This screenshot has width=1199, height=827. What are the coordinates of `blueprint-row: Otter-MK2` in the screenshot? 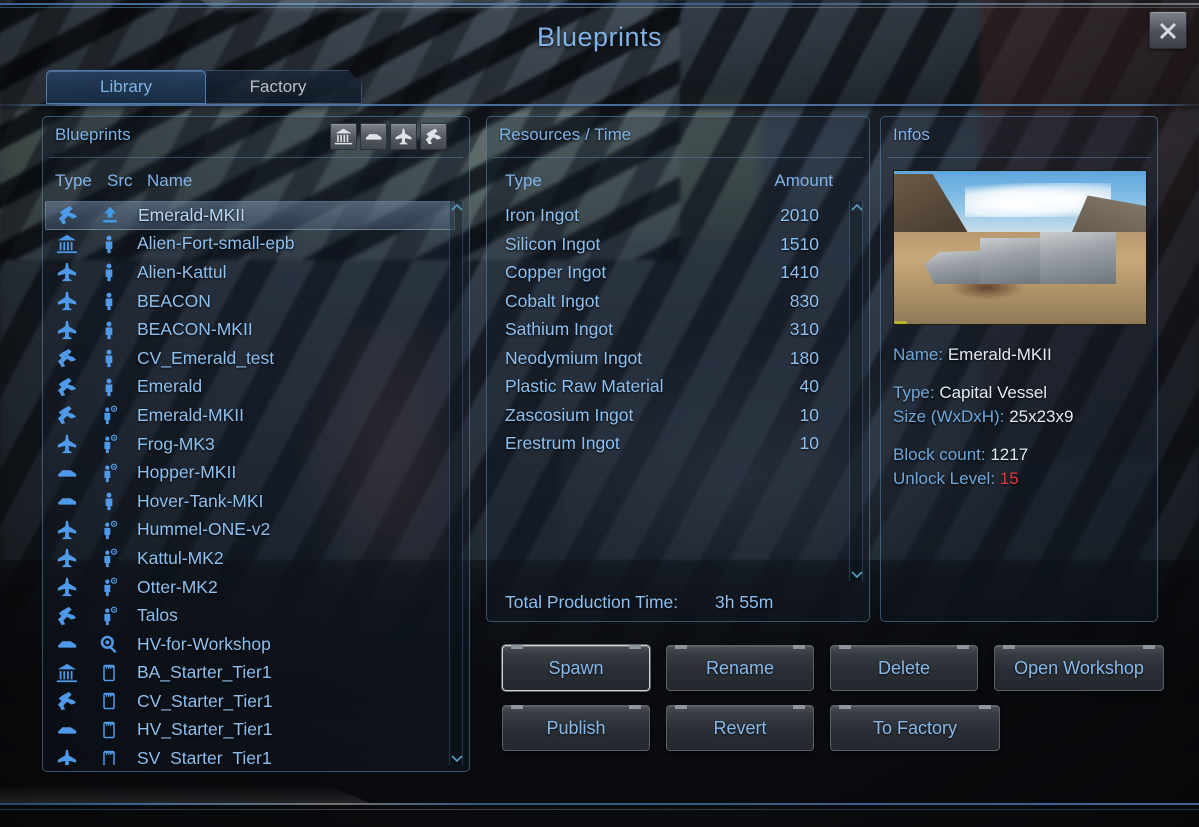 It's located at (250, 587).